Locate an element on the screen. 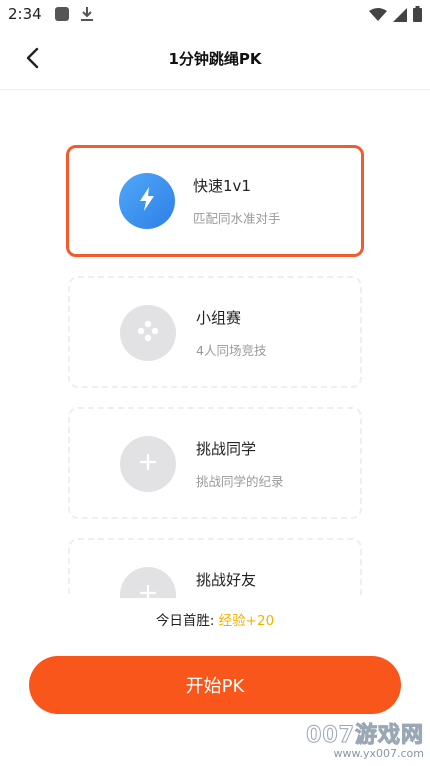 The image size is (430, 766). download-icon is located at coordinates (87, 16).